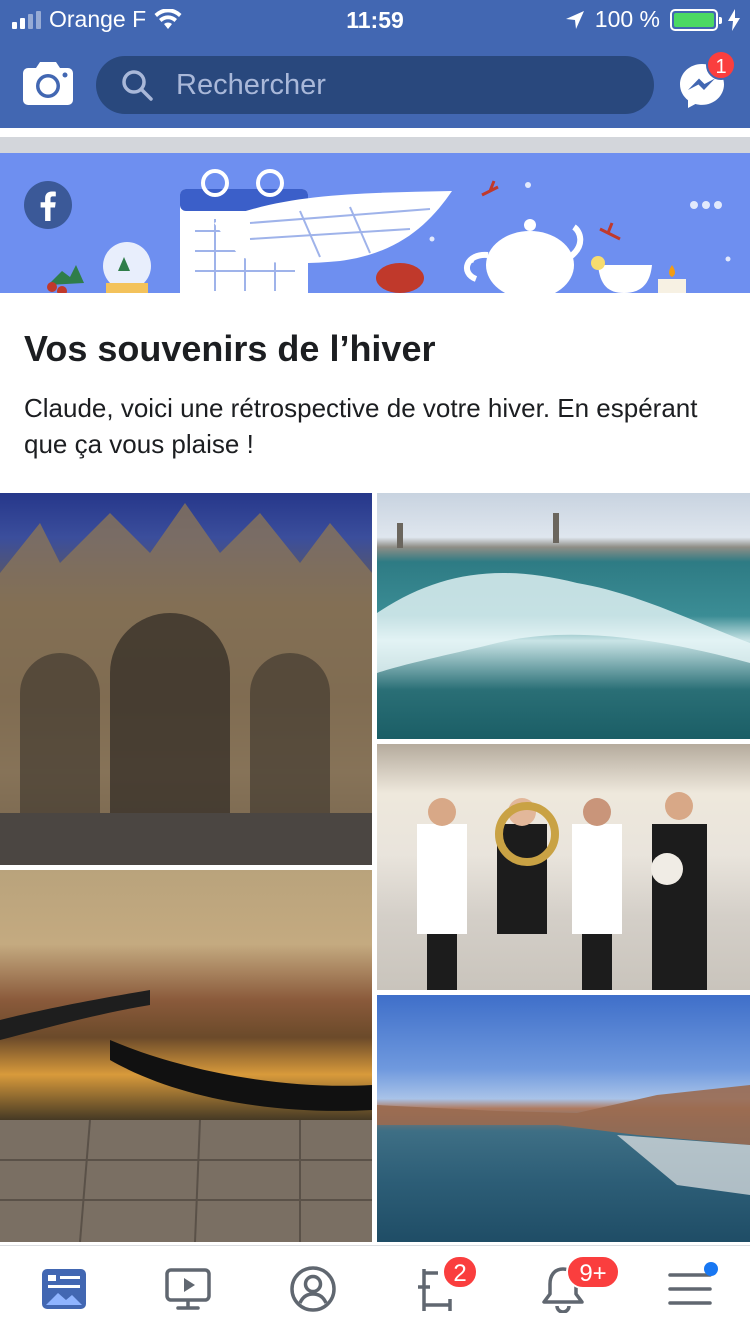  What do you see at coordinates (563, 616) in the screenshot?
I see `photo-lagoon-wake` at bounding box center [563, 616].